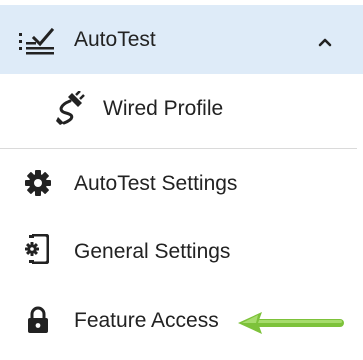 The width and height of the screenshot is (363, 360). Describe the element at coordinates (156, 183) in the screenshot. I see `menu-item-autotest-settings-label: AutoTest Settings` at that location.